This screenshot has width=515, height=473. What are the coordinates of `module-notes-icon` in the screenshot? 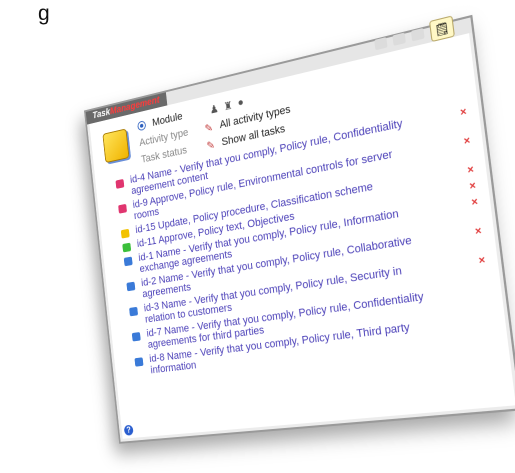 It's located at (116, 146).